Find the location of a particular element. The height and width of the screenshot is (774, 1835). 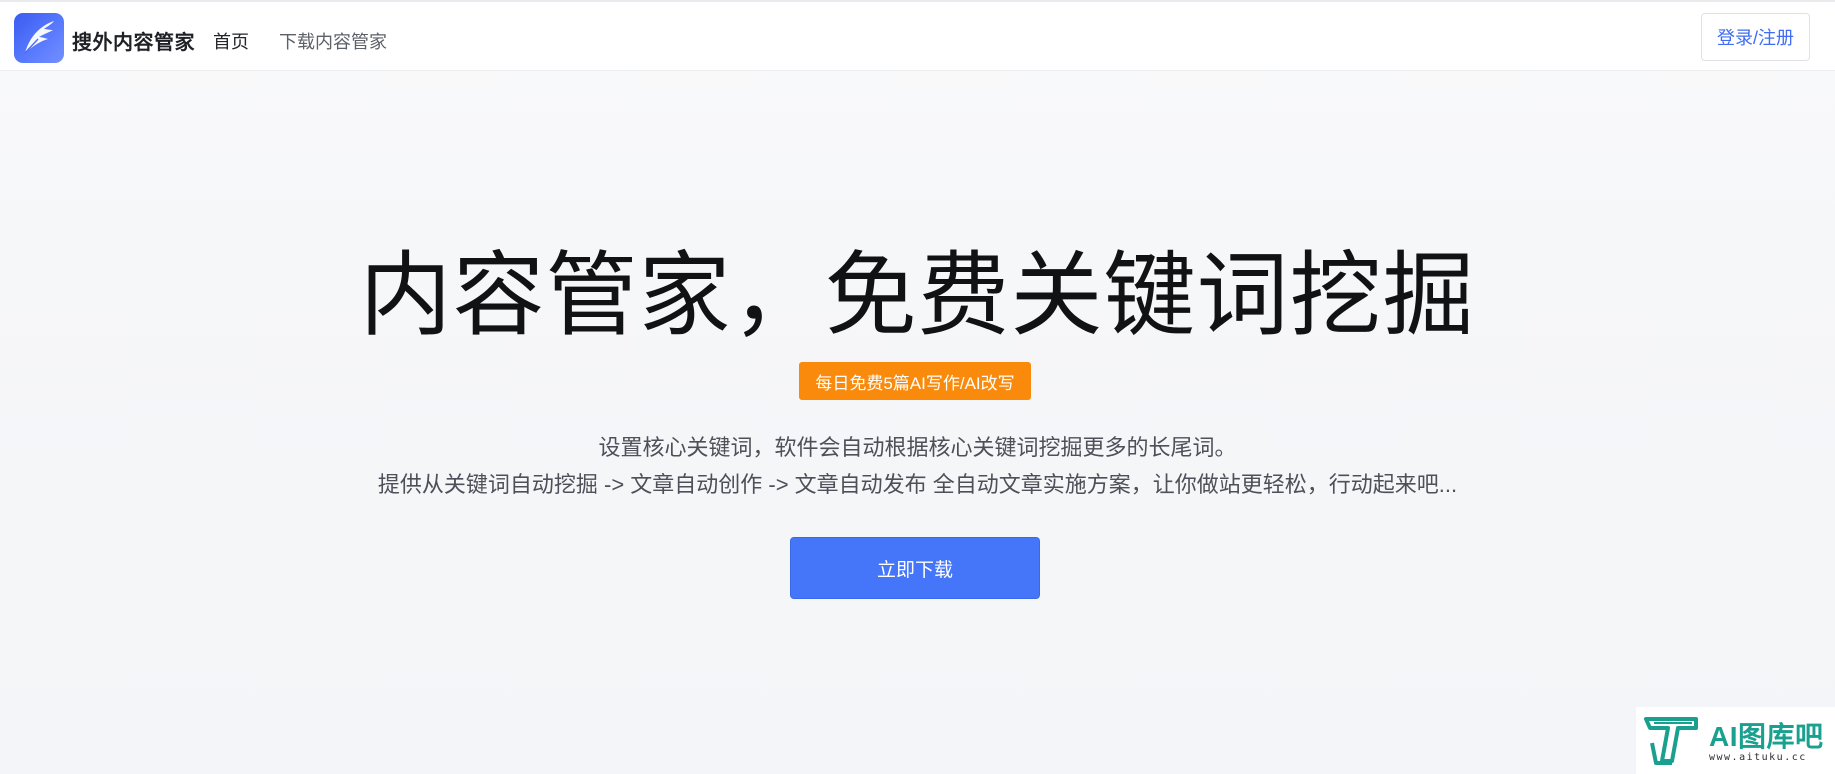

download-now-button: 立即下载 is located at coordinates (915, 568).